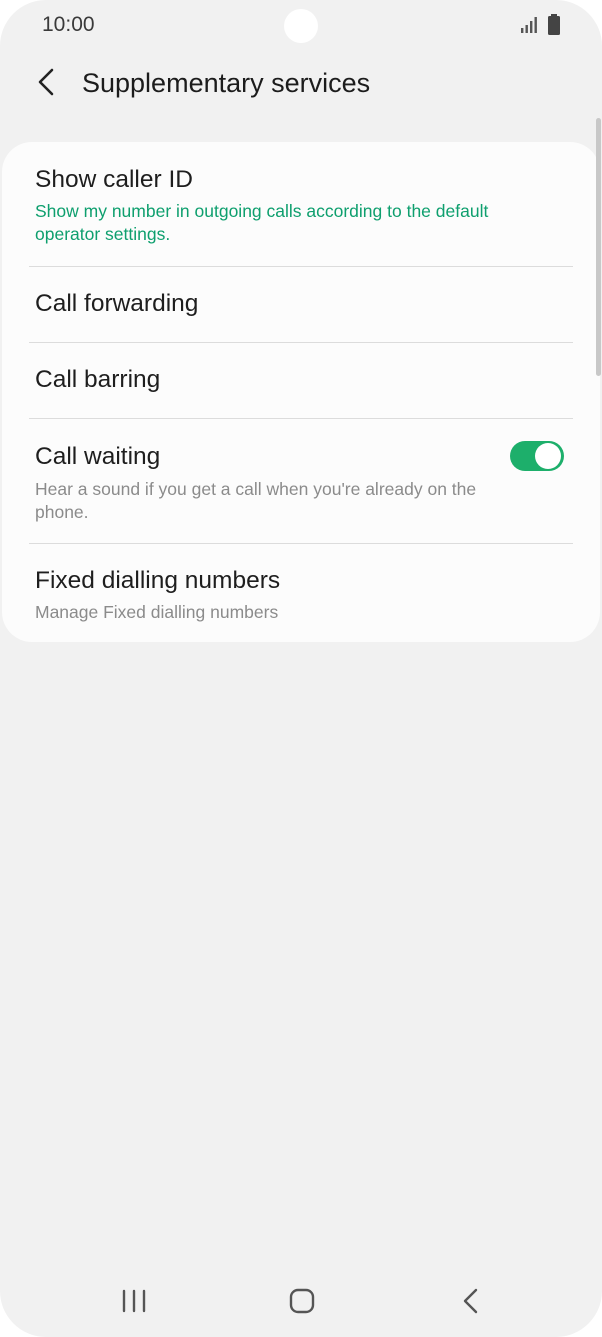 The image size is (602, 1337). Describe the element at coordinates (117, 303) in the screenshot. I see `setting-title: Call forwarding` at that location.